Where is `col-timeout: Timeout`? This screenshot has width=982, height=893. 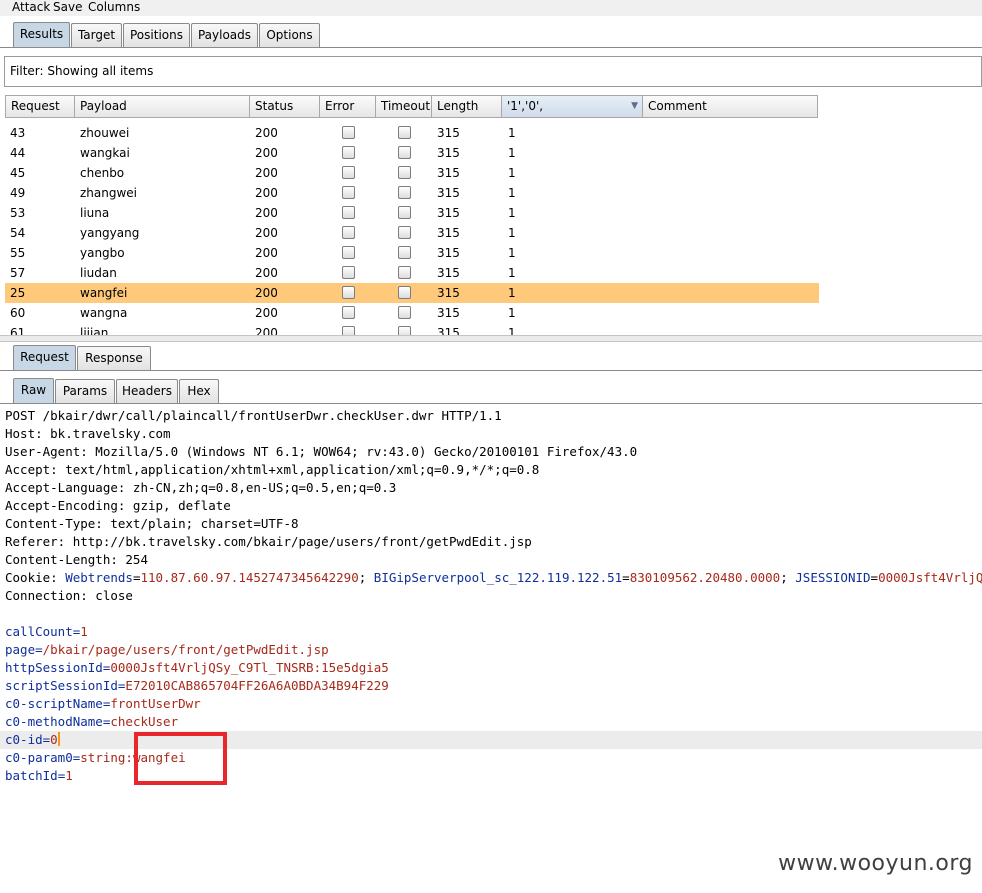 col-timeout: Timeout is located at coordinates (404, 106).